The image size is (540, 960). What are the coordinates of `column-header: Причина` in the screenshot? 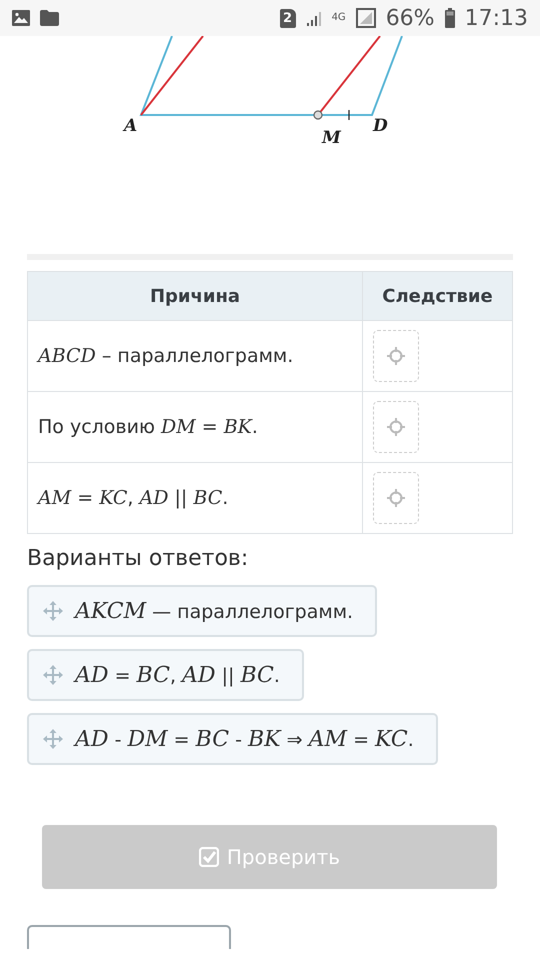 It's located at (195, 296).